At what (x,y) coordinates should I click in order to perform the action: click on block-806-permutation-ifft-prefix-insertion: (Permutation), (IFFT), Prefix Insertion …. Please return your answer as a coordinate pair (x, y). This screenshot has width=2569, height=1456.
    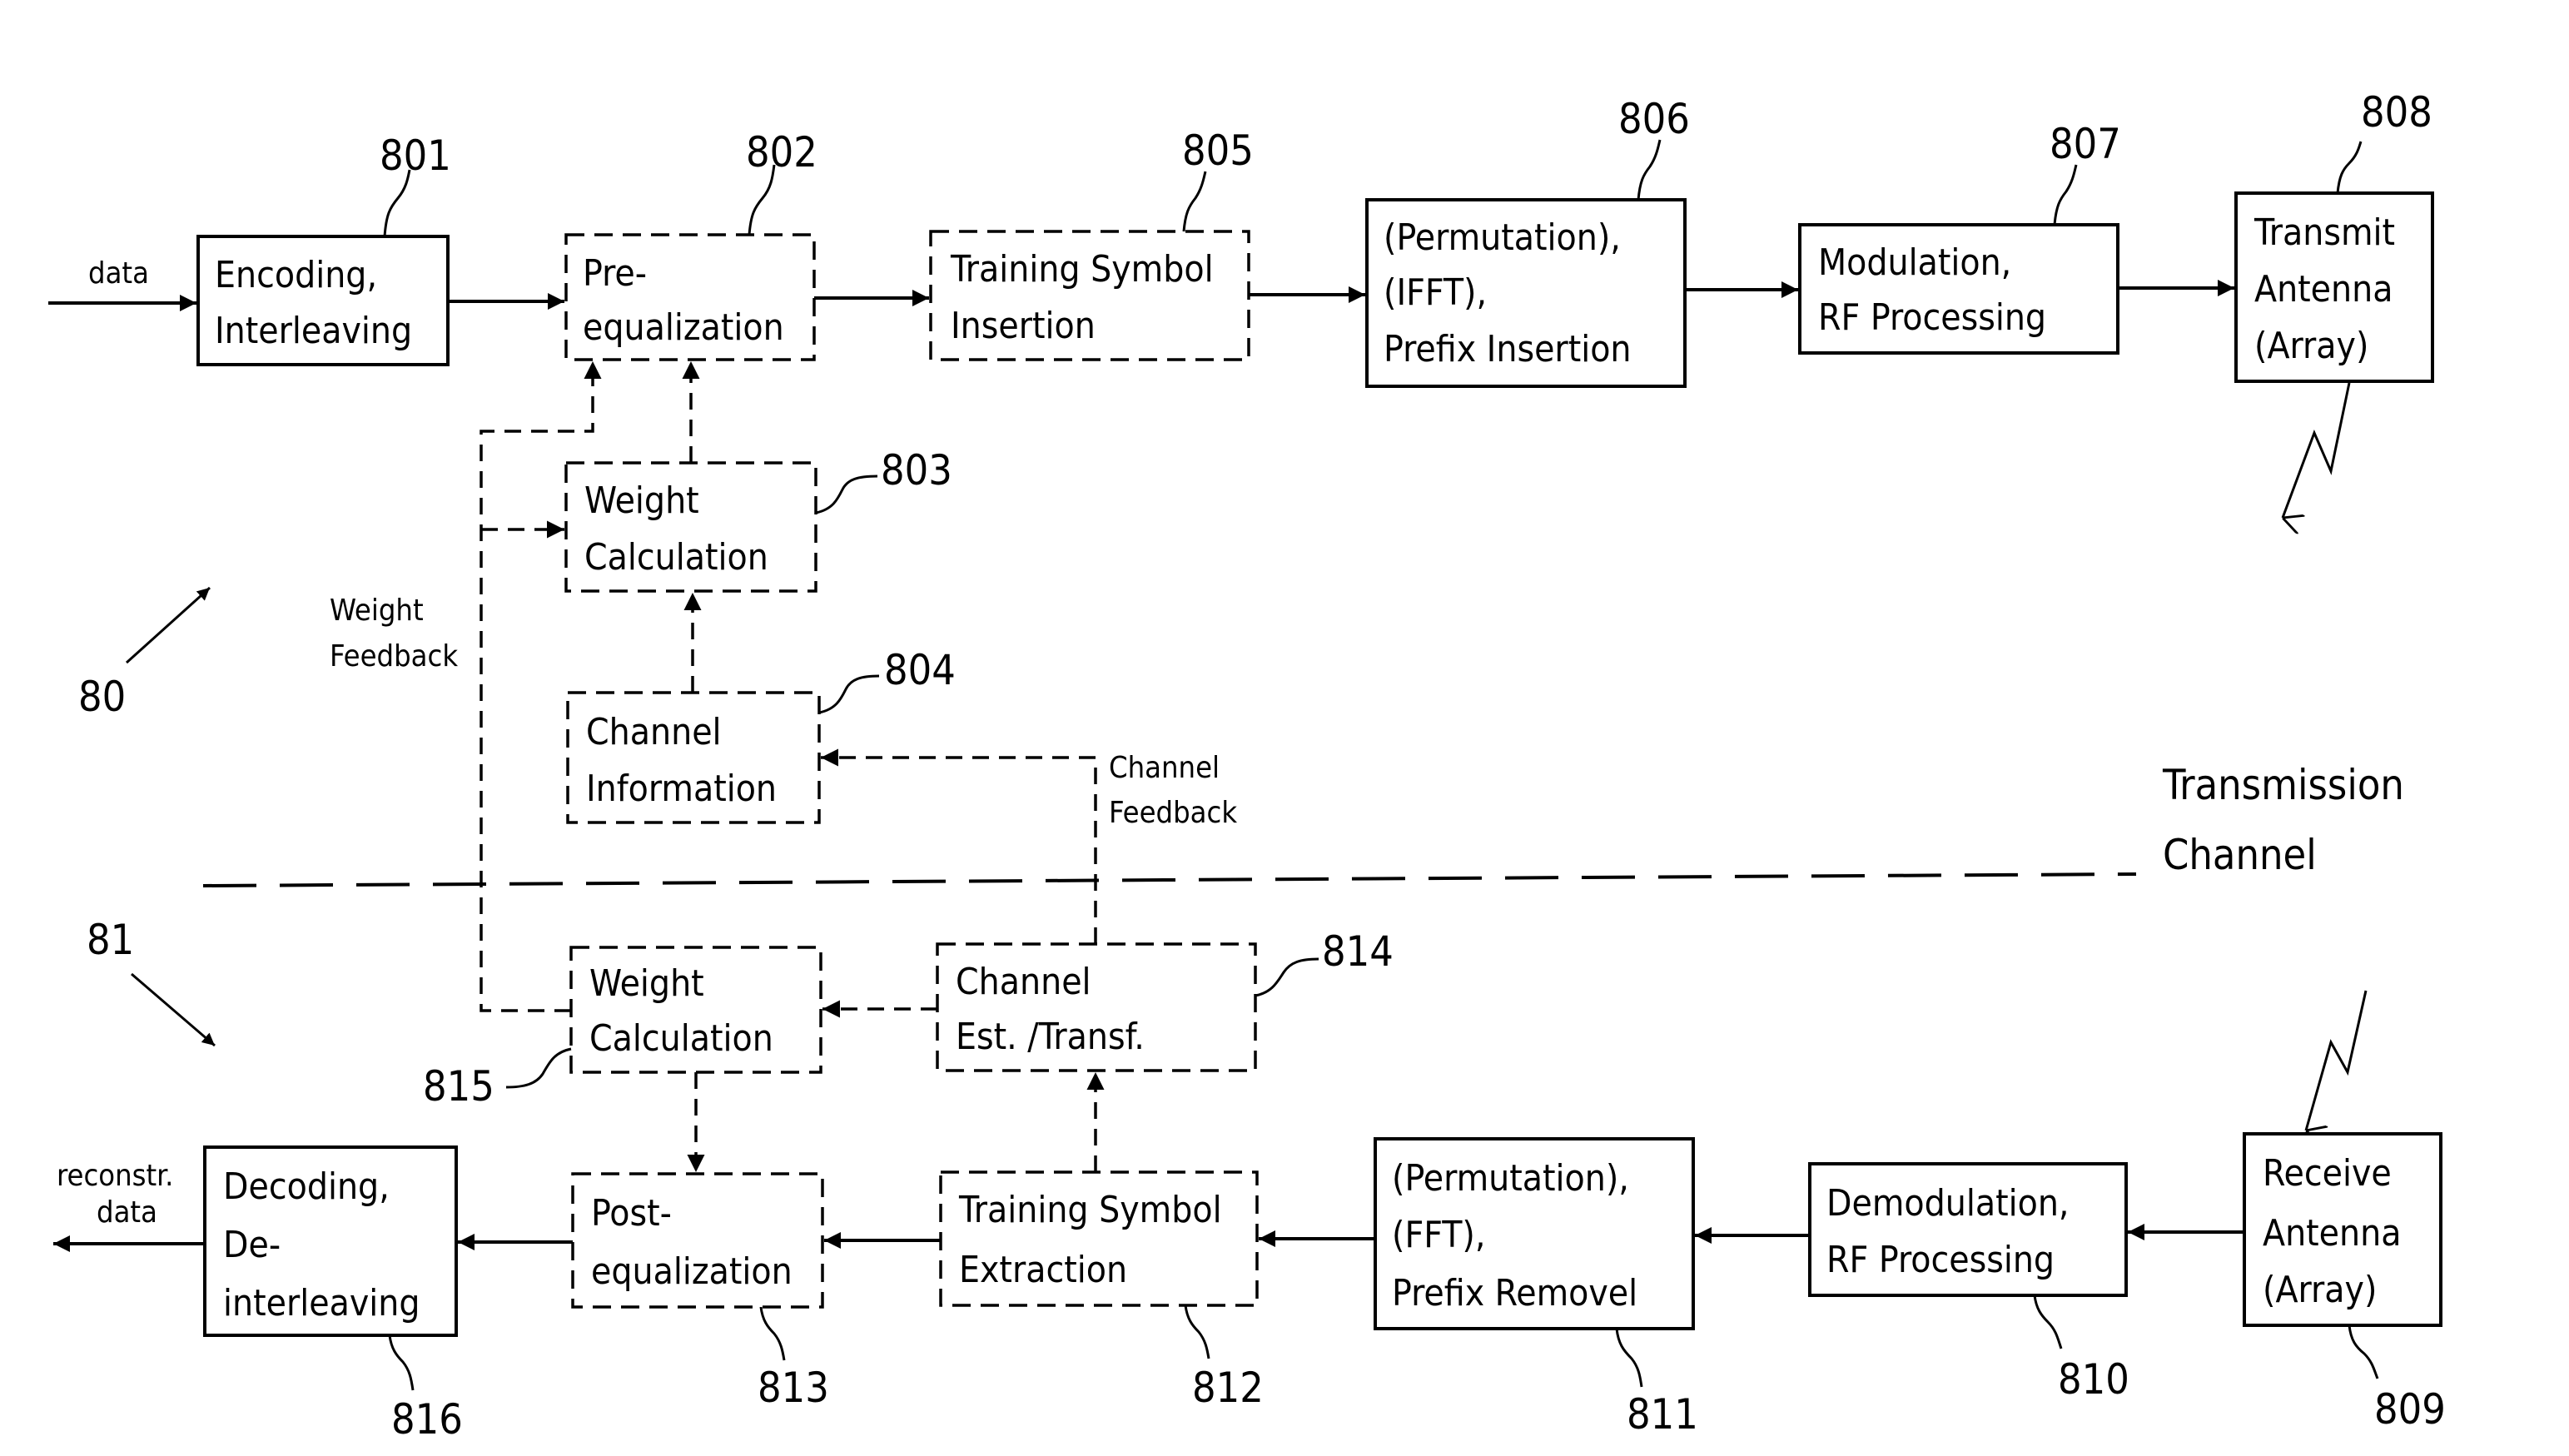
    Looking at the image, I should click on (1527, 241).